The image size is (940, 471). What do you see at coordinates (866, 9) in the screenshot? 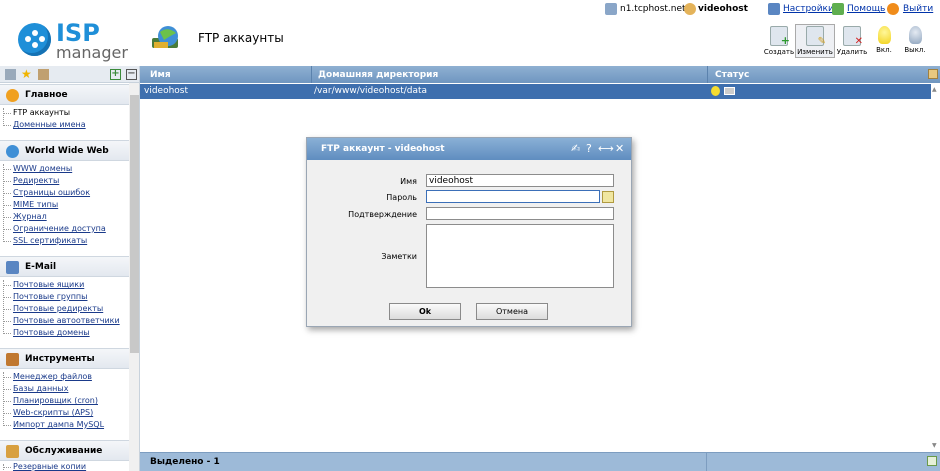
I see `help-link: Помощь` at bounding box center [866, 9].